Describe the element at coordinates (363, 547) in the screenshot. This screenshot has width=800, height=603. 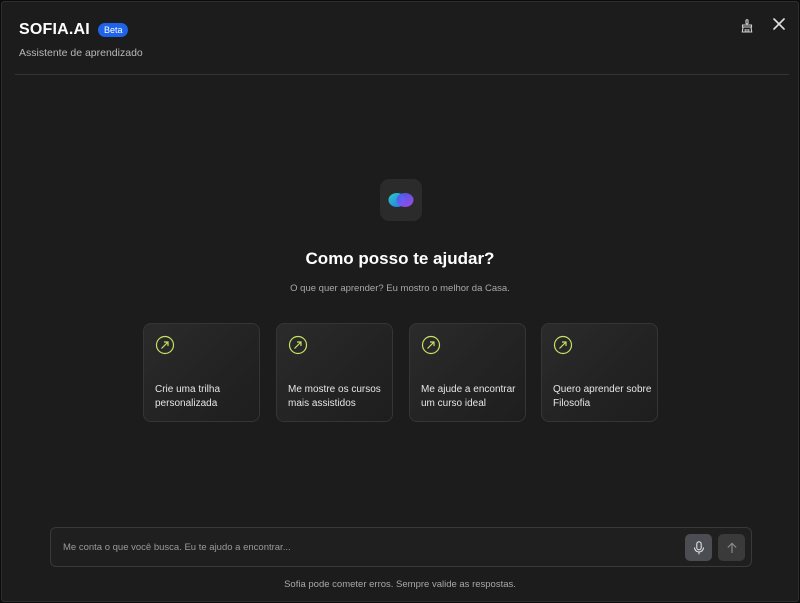
I see `chat-input` at that location.